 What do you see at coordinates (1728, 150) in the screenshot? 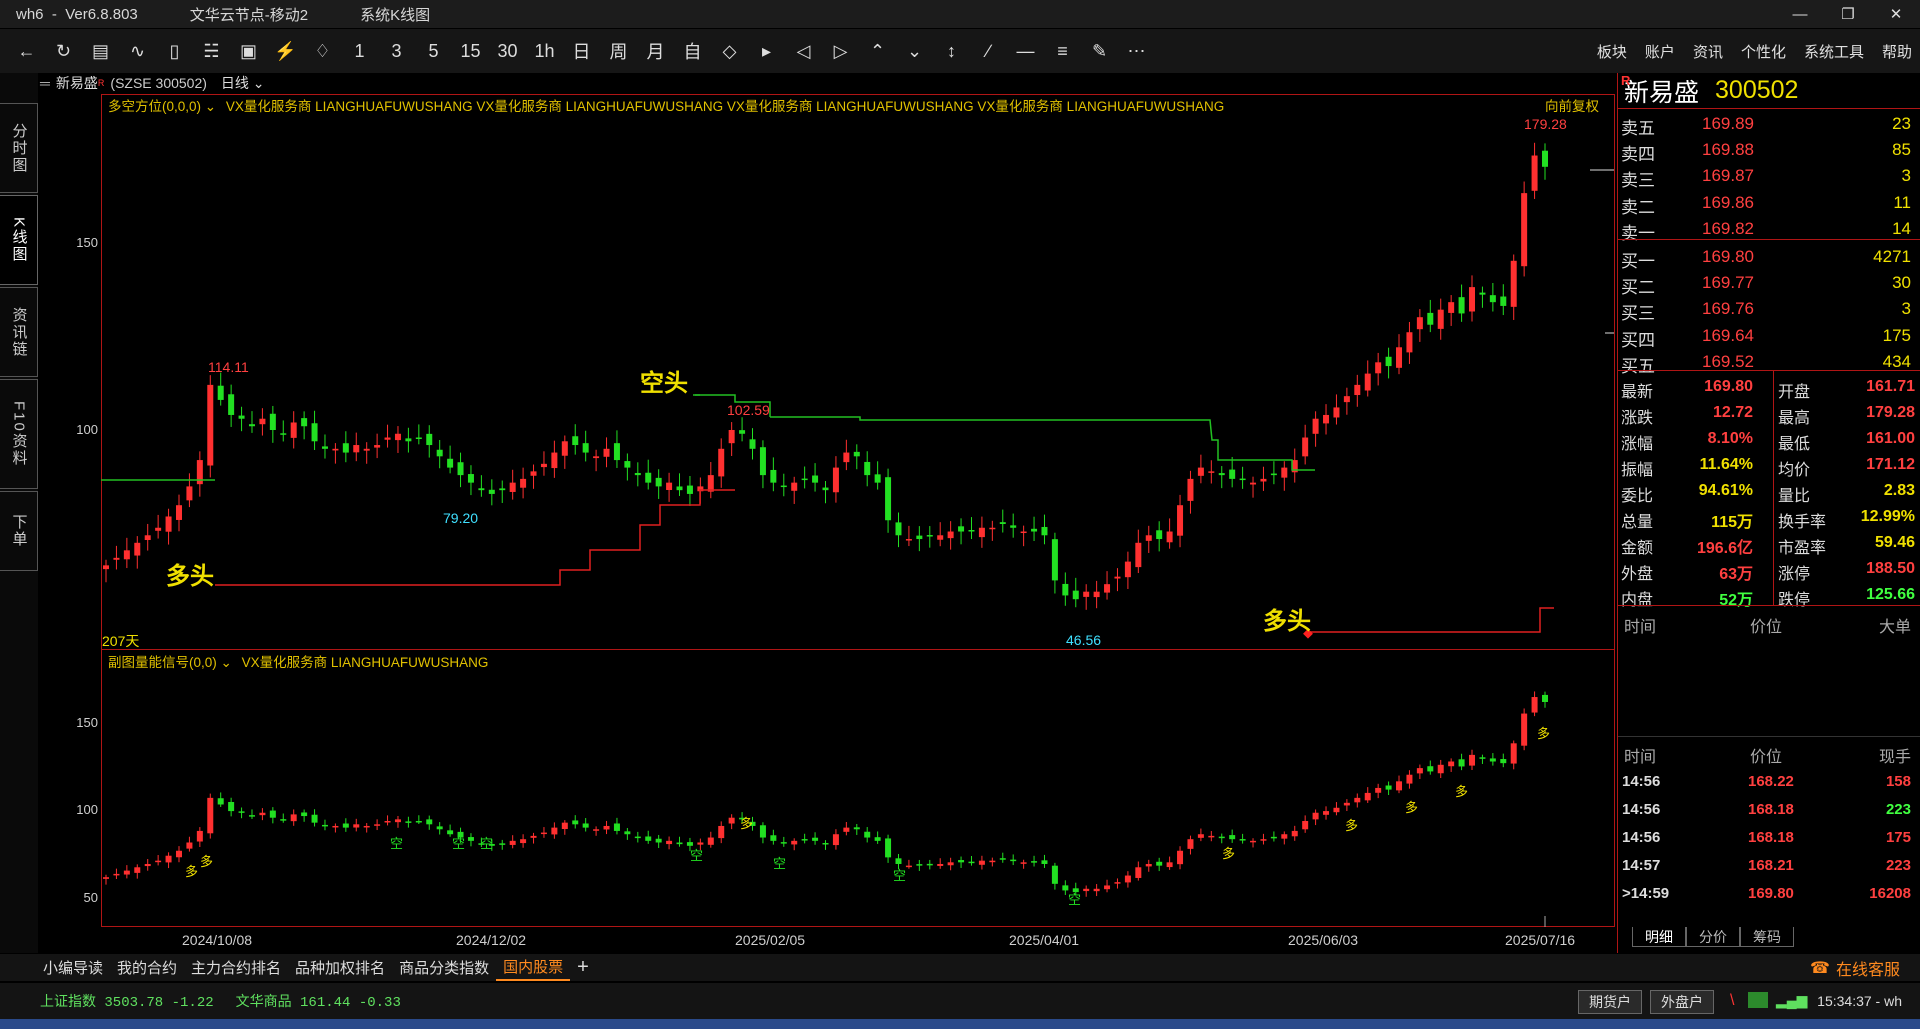
I see `level-price: 169.88` at bounding box center [1728, 150].